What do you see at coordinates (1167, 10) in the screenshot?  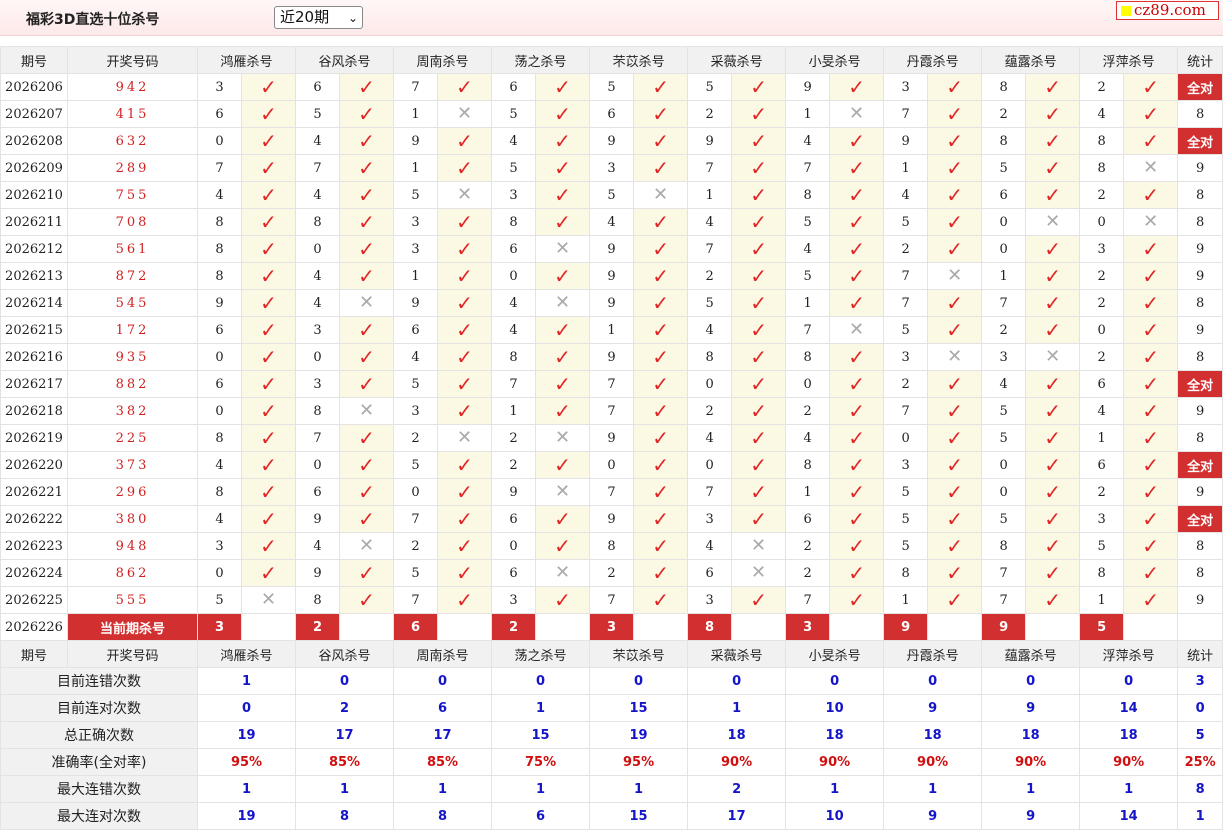 I see `site-logo: cz89.com` at bounding box center [1167, 10].